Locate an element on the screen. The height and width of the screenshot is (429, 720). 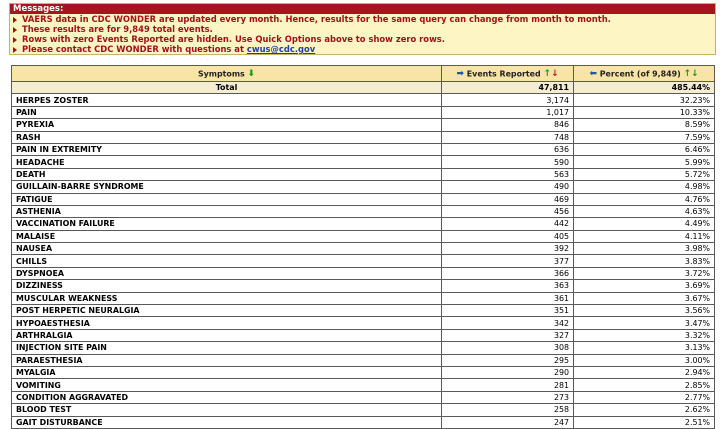
table-row: VACCINATION FAILURE 442 4.49% is located at coordinates (363, 224).